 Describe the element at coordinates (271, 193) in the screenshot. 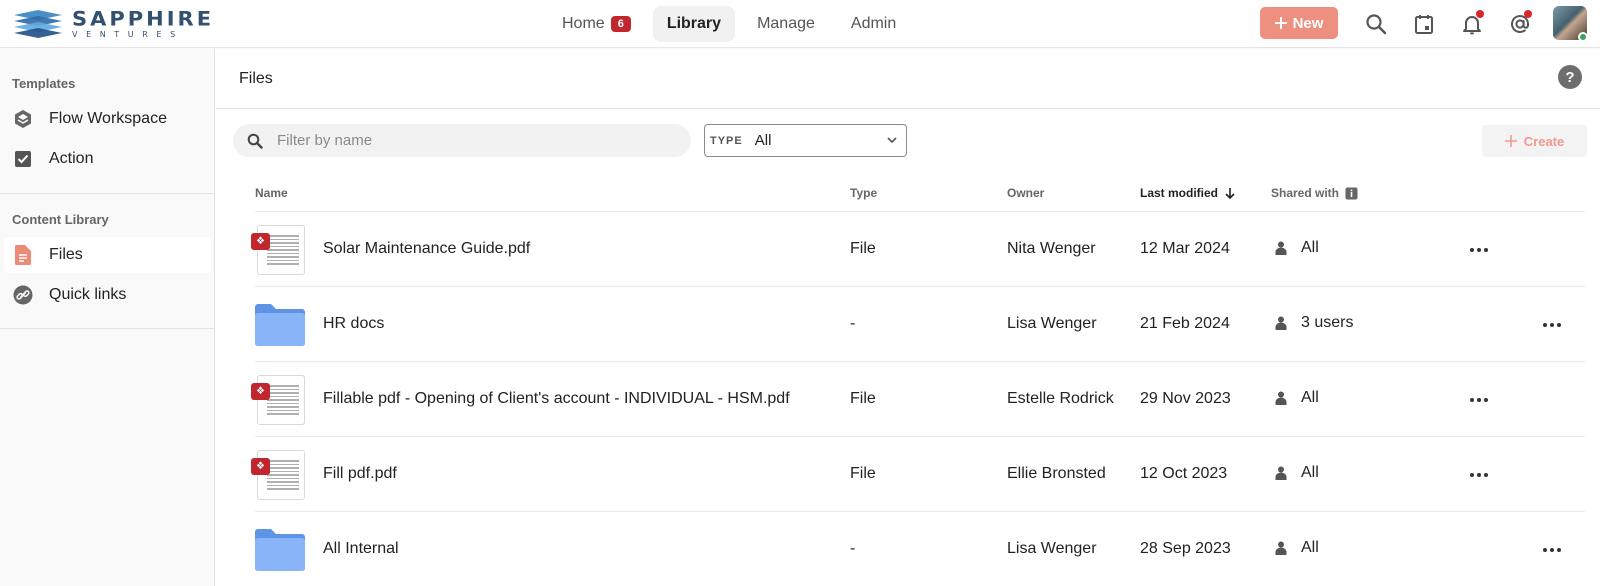

I see `column-header-name: Name` at that location.